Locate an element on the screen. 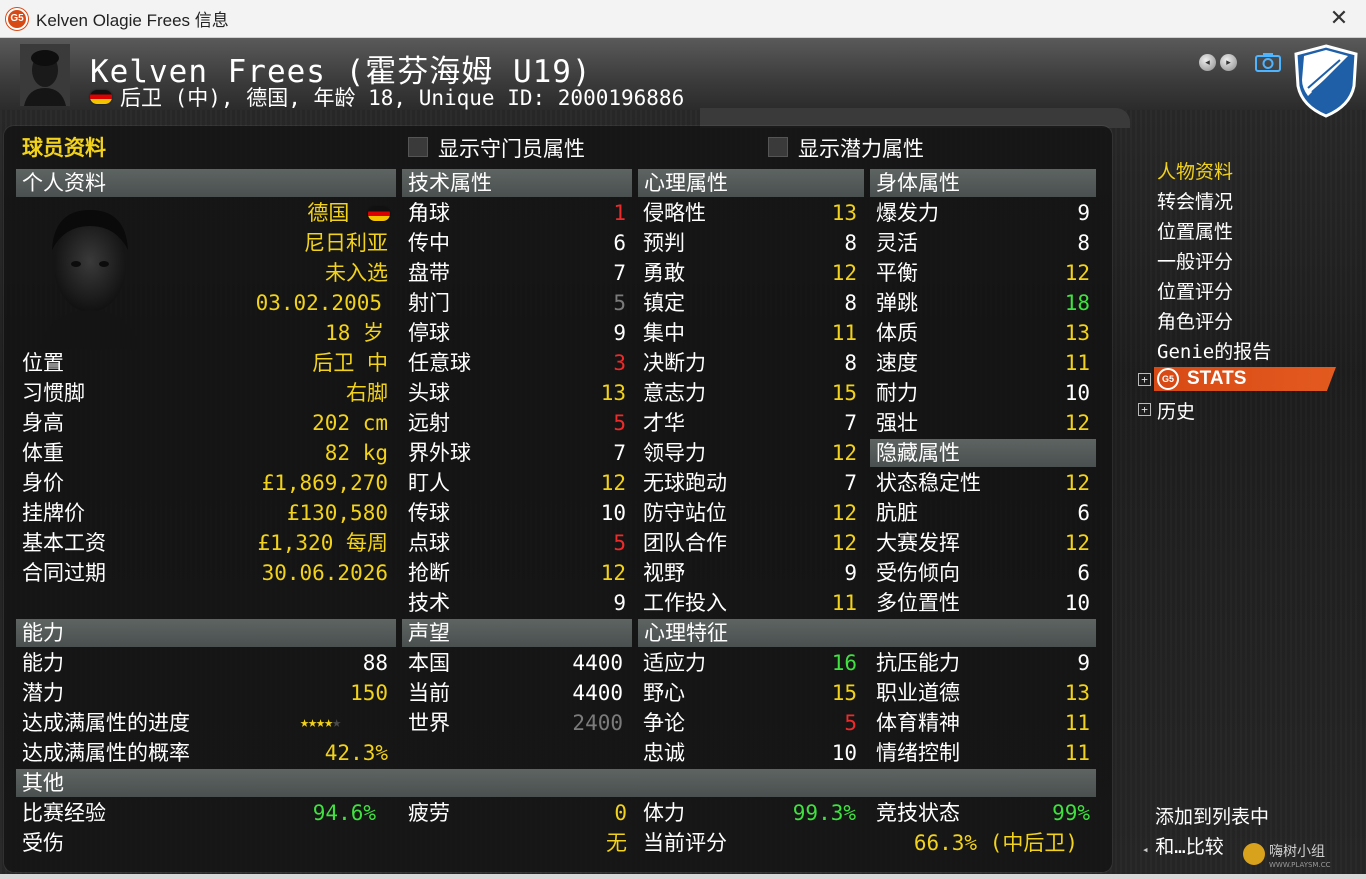 The height and width of the screenshot is (879, 1366). show-potential-attributes-label: 显示潜力属性 is located at coordinates (861, 149).